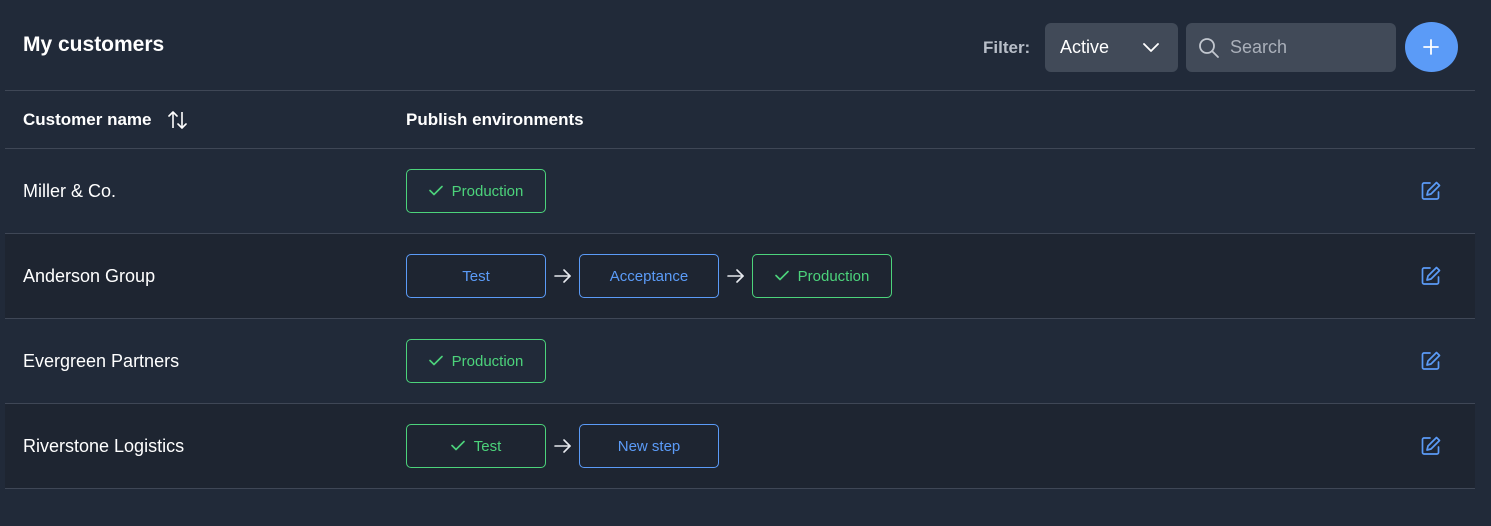  I want to click on column-header-customer-name: Customer name, so click(87, 119).